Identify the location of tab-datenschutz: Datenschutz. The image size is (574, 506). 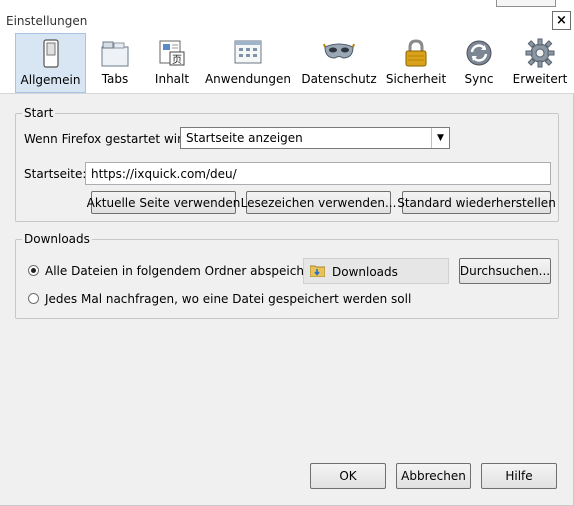
(339, 62).